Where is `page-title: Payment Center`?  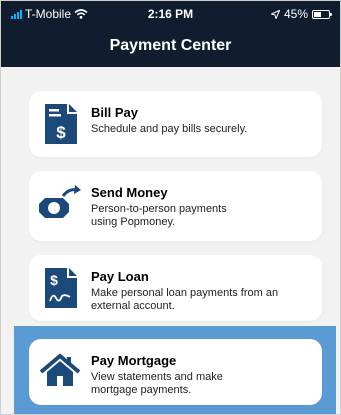
page-title: Payment Center is located at coordinates (170, 45).